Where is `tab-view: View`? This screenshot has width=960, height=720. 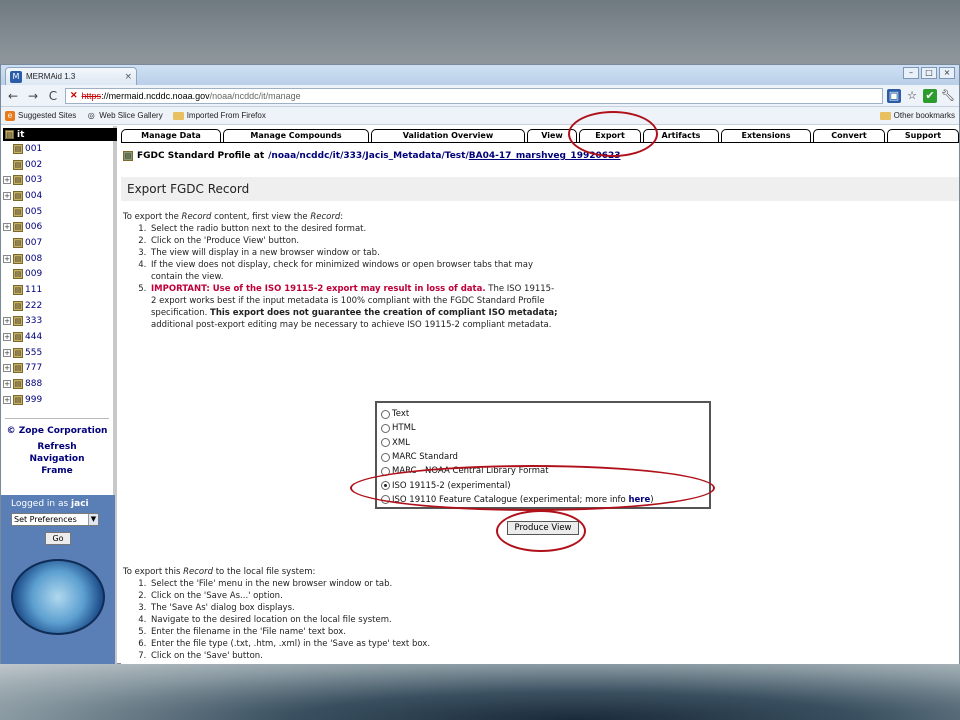 tab-view: View is located at coordinates (552, 135).